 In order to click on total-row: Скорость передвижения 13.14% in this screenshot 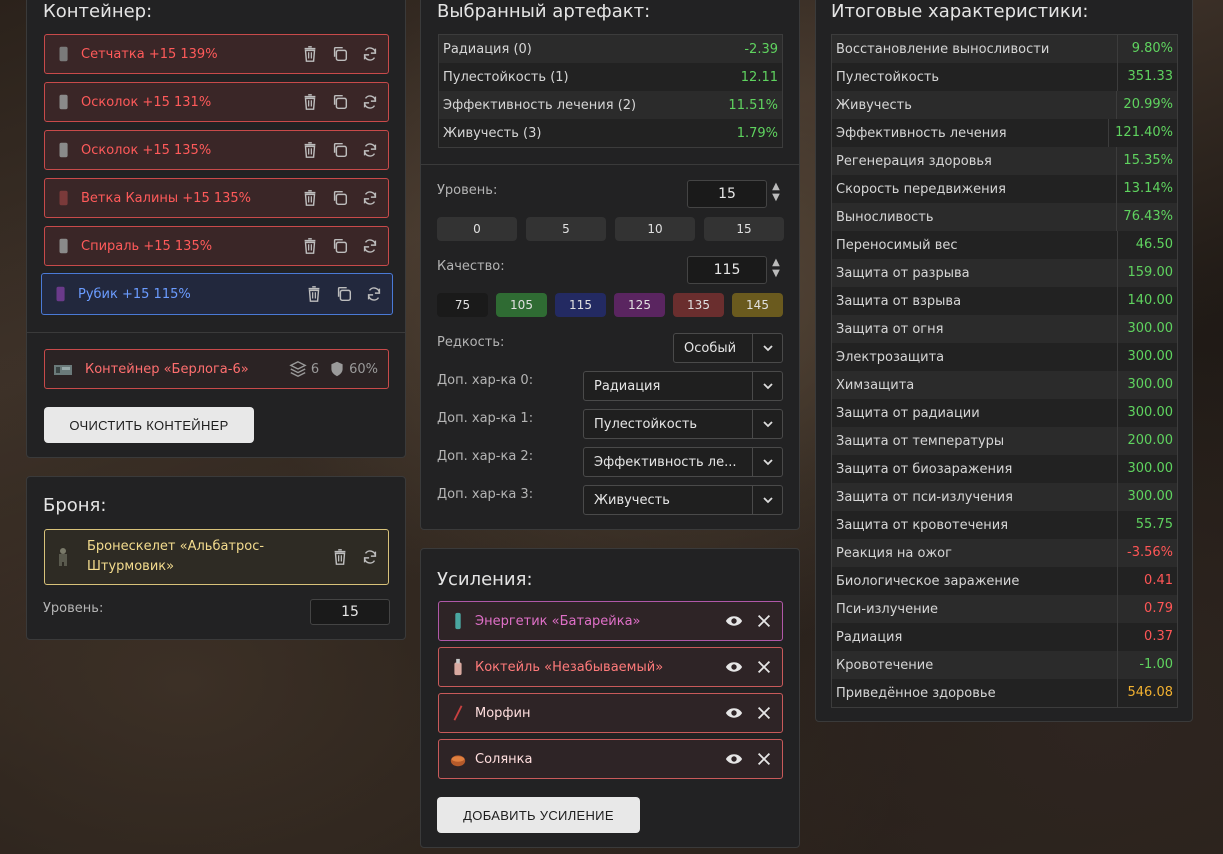, I will do `click(1004, 189)`.